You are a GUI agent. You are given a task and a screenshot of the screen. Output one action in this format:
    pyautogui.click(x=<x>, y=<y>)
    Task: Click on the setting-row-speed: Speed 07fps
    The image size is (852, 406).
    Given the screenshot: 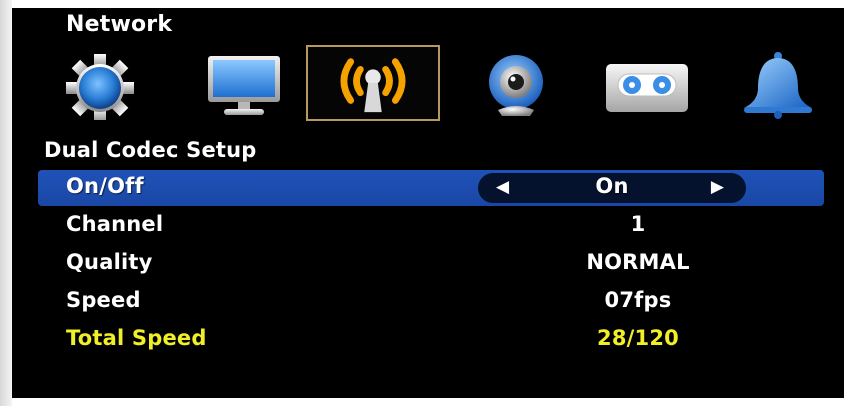 What is the action you would take?
    pyautogui.click(x=431, y=302)
    